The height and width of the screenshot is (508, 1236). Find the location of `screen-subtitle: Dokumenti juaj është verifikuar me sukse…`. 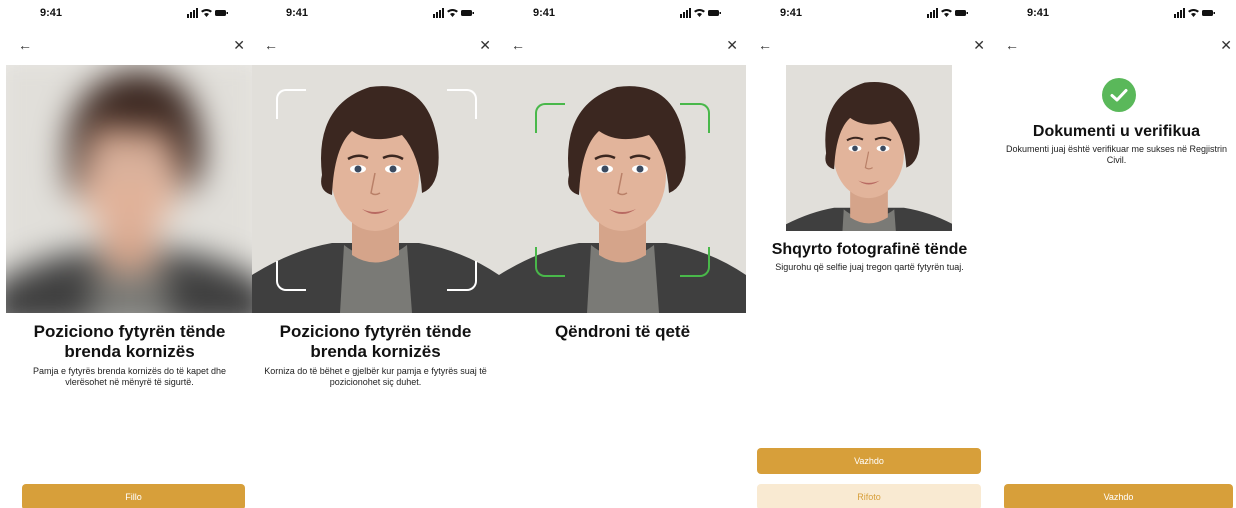

screen-subtitle: Dokumenti juaj është verifikuar me sukse… is located at coordinates (1116, 154).